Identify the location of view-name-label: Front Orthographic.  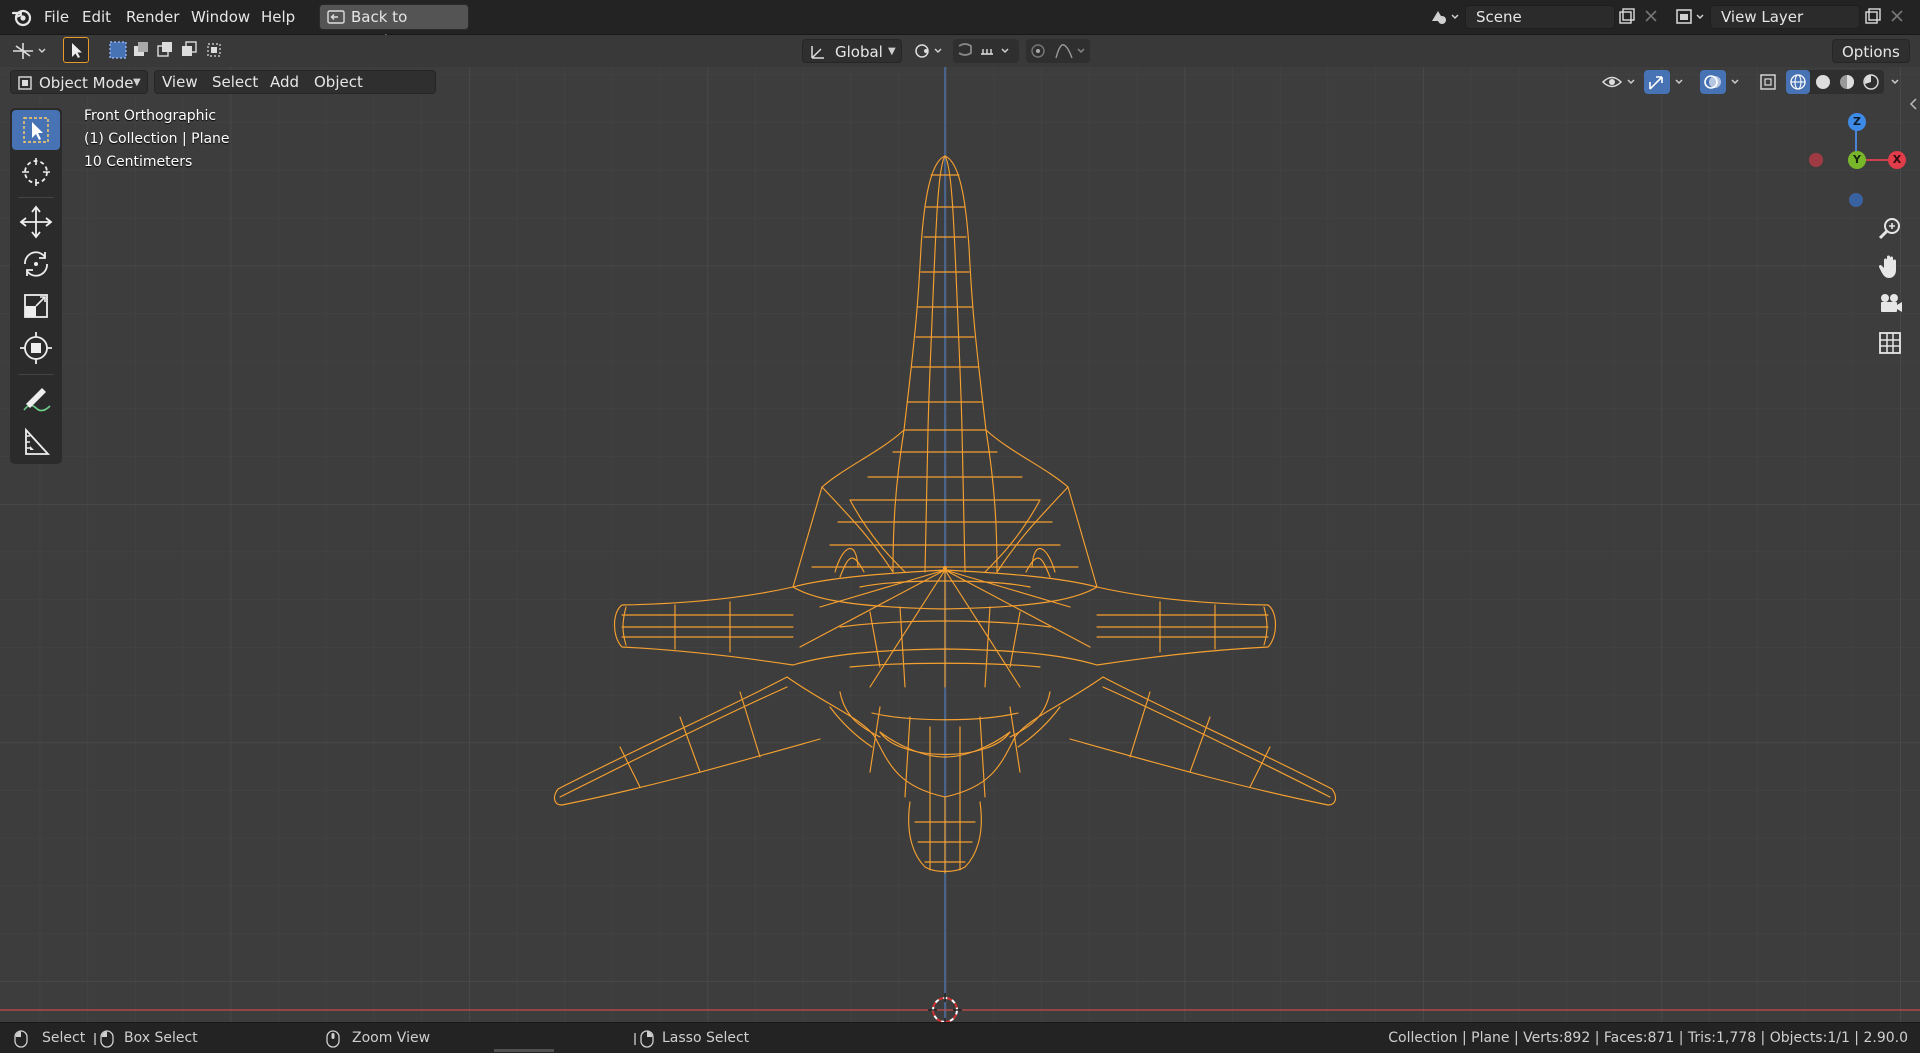
(150, 116).